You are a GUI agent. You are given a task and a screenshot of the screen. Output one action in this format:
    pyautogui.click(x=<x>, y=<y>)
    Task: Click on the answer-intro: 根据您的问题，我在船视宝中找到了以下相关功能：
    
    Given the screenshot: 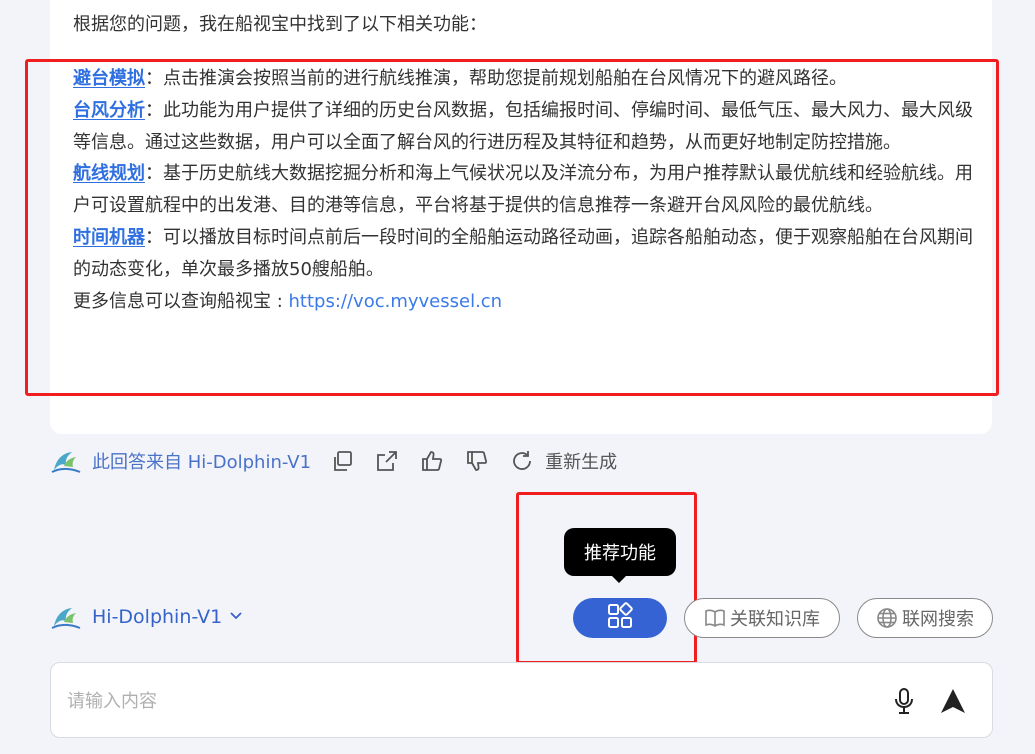 What is the action you would take?
    pyautogui.click(x=280, y=24)
    